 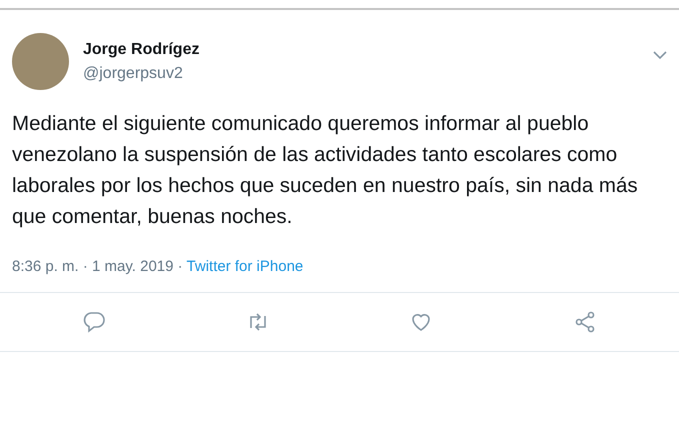 I want to click on chevron-down-icon, so click(x=660, y=55).